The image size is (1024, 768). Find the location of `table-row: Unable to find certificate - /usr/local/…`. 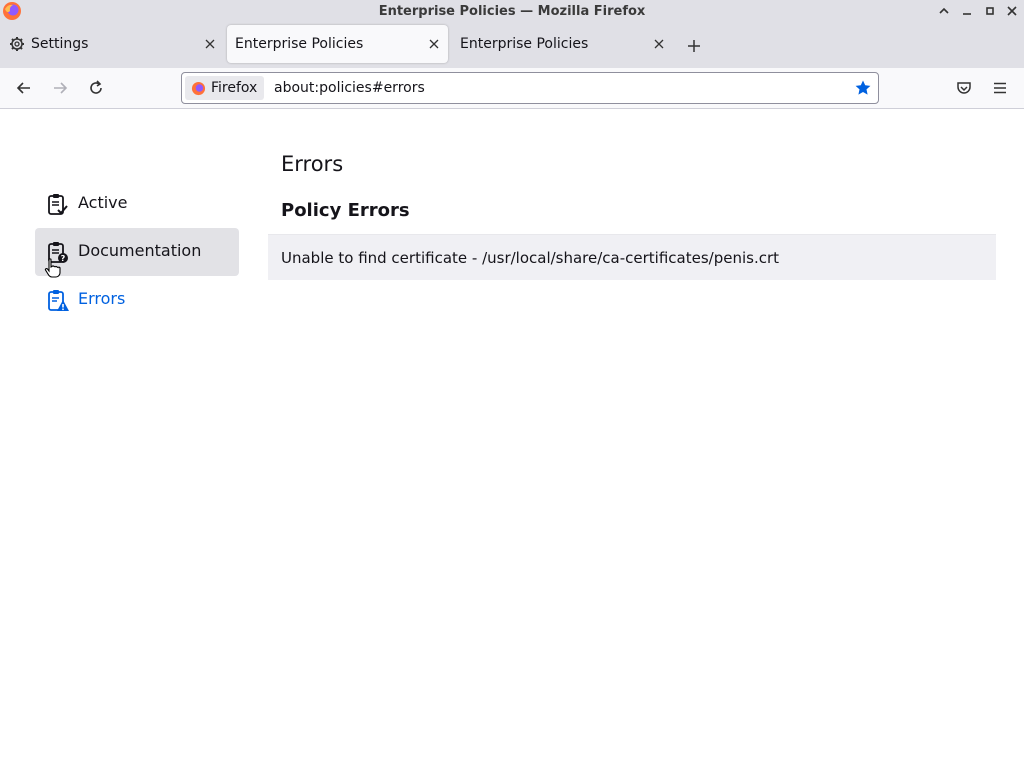

table-row: Unable to find certificate - /usr/local/… is located at coordinates (632, 257).